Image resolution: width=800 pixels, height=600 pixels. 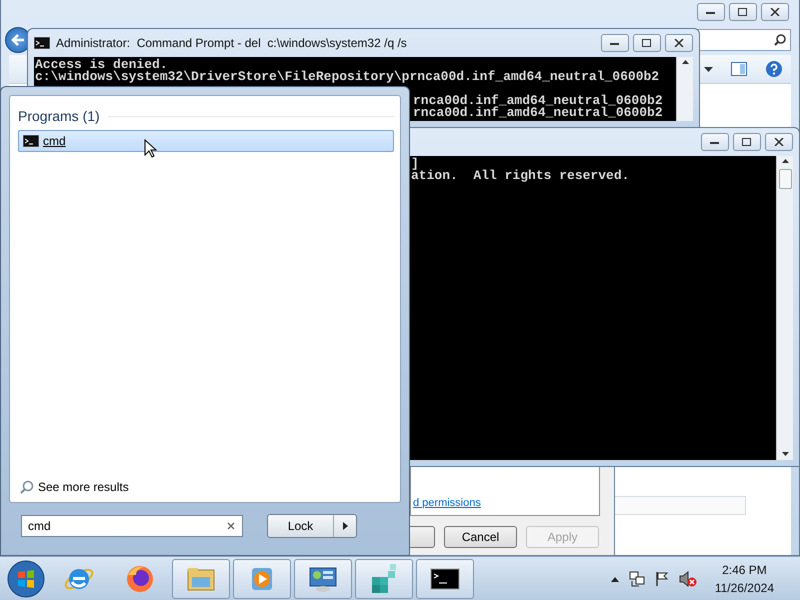 What do you see at coordinates (150, 148) in the screenshot?
I see `mouse-cursor-icon` at bounding box center [150, 148].